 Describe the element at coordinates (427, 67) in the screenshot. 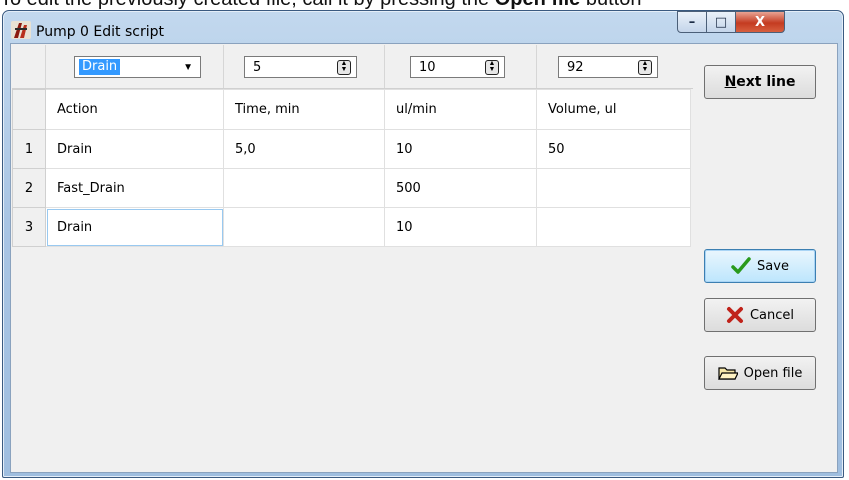

I see `rate-stepper-value: 10` at that location.